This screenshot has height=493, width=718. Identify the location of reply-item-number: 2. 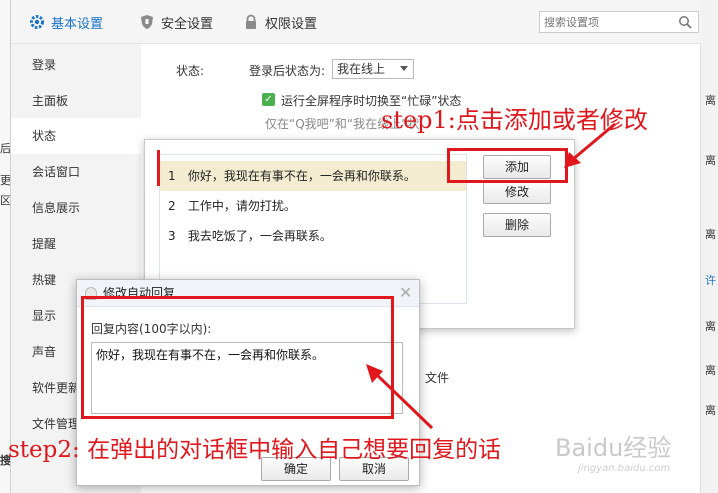
(172, 206).